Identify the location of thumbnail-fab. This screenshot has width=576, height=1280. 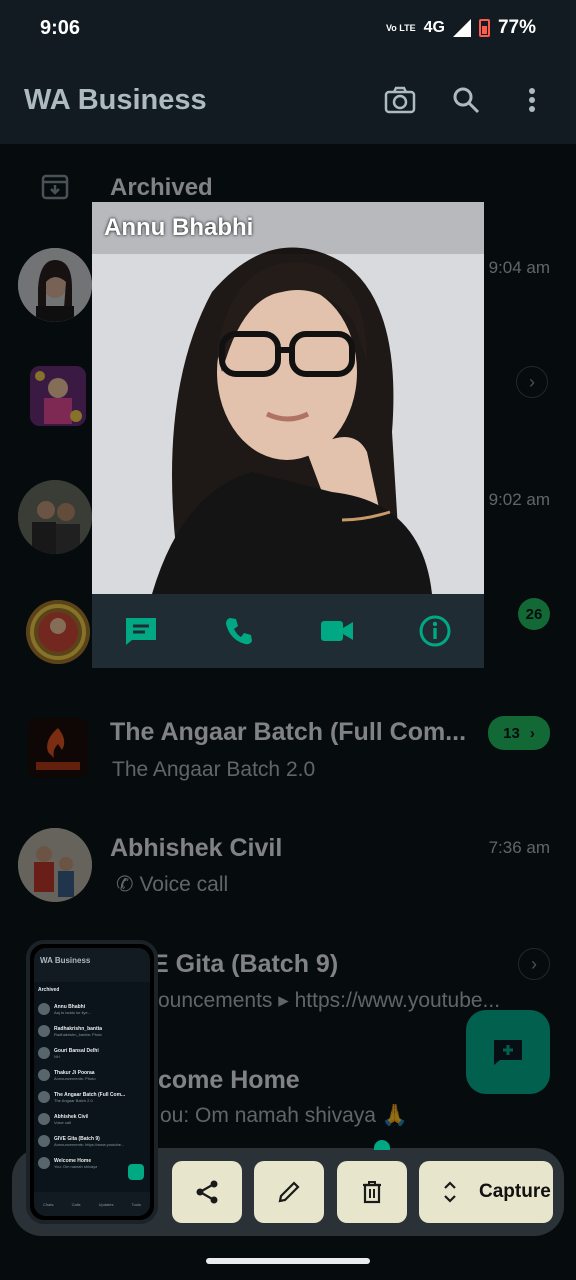
(136, 1172).